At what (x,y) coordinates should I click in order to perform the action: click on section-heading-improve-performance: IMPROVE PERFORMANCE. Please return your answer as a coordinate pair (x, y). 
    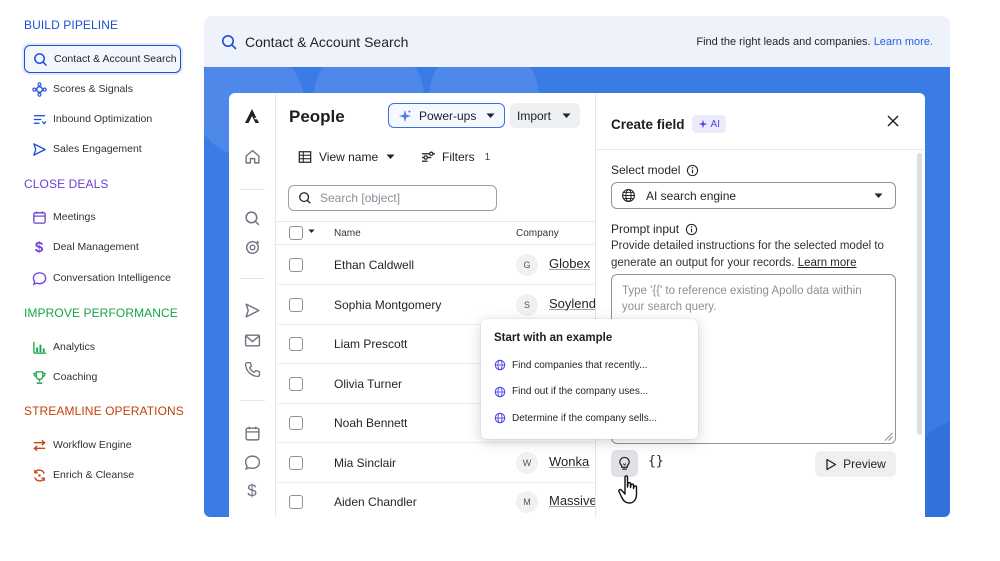
    Looking at the image, I should click on (101, 313).